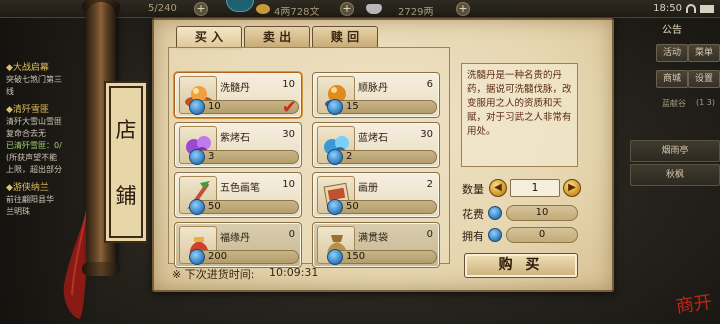  Describe the element at coordinates (473, 236) in the screenshot. I see `owned-label: 拥有` at that location.